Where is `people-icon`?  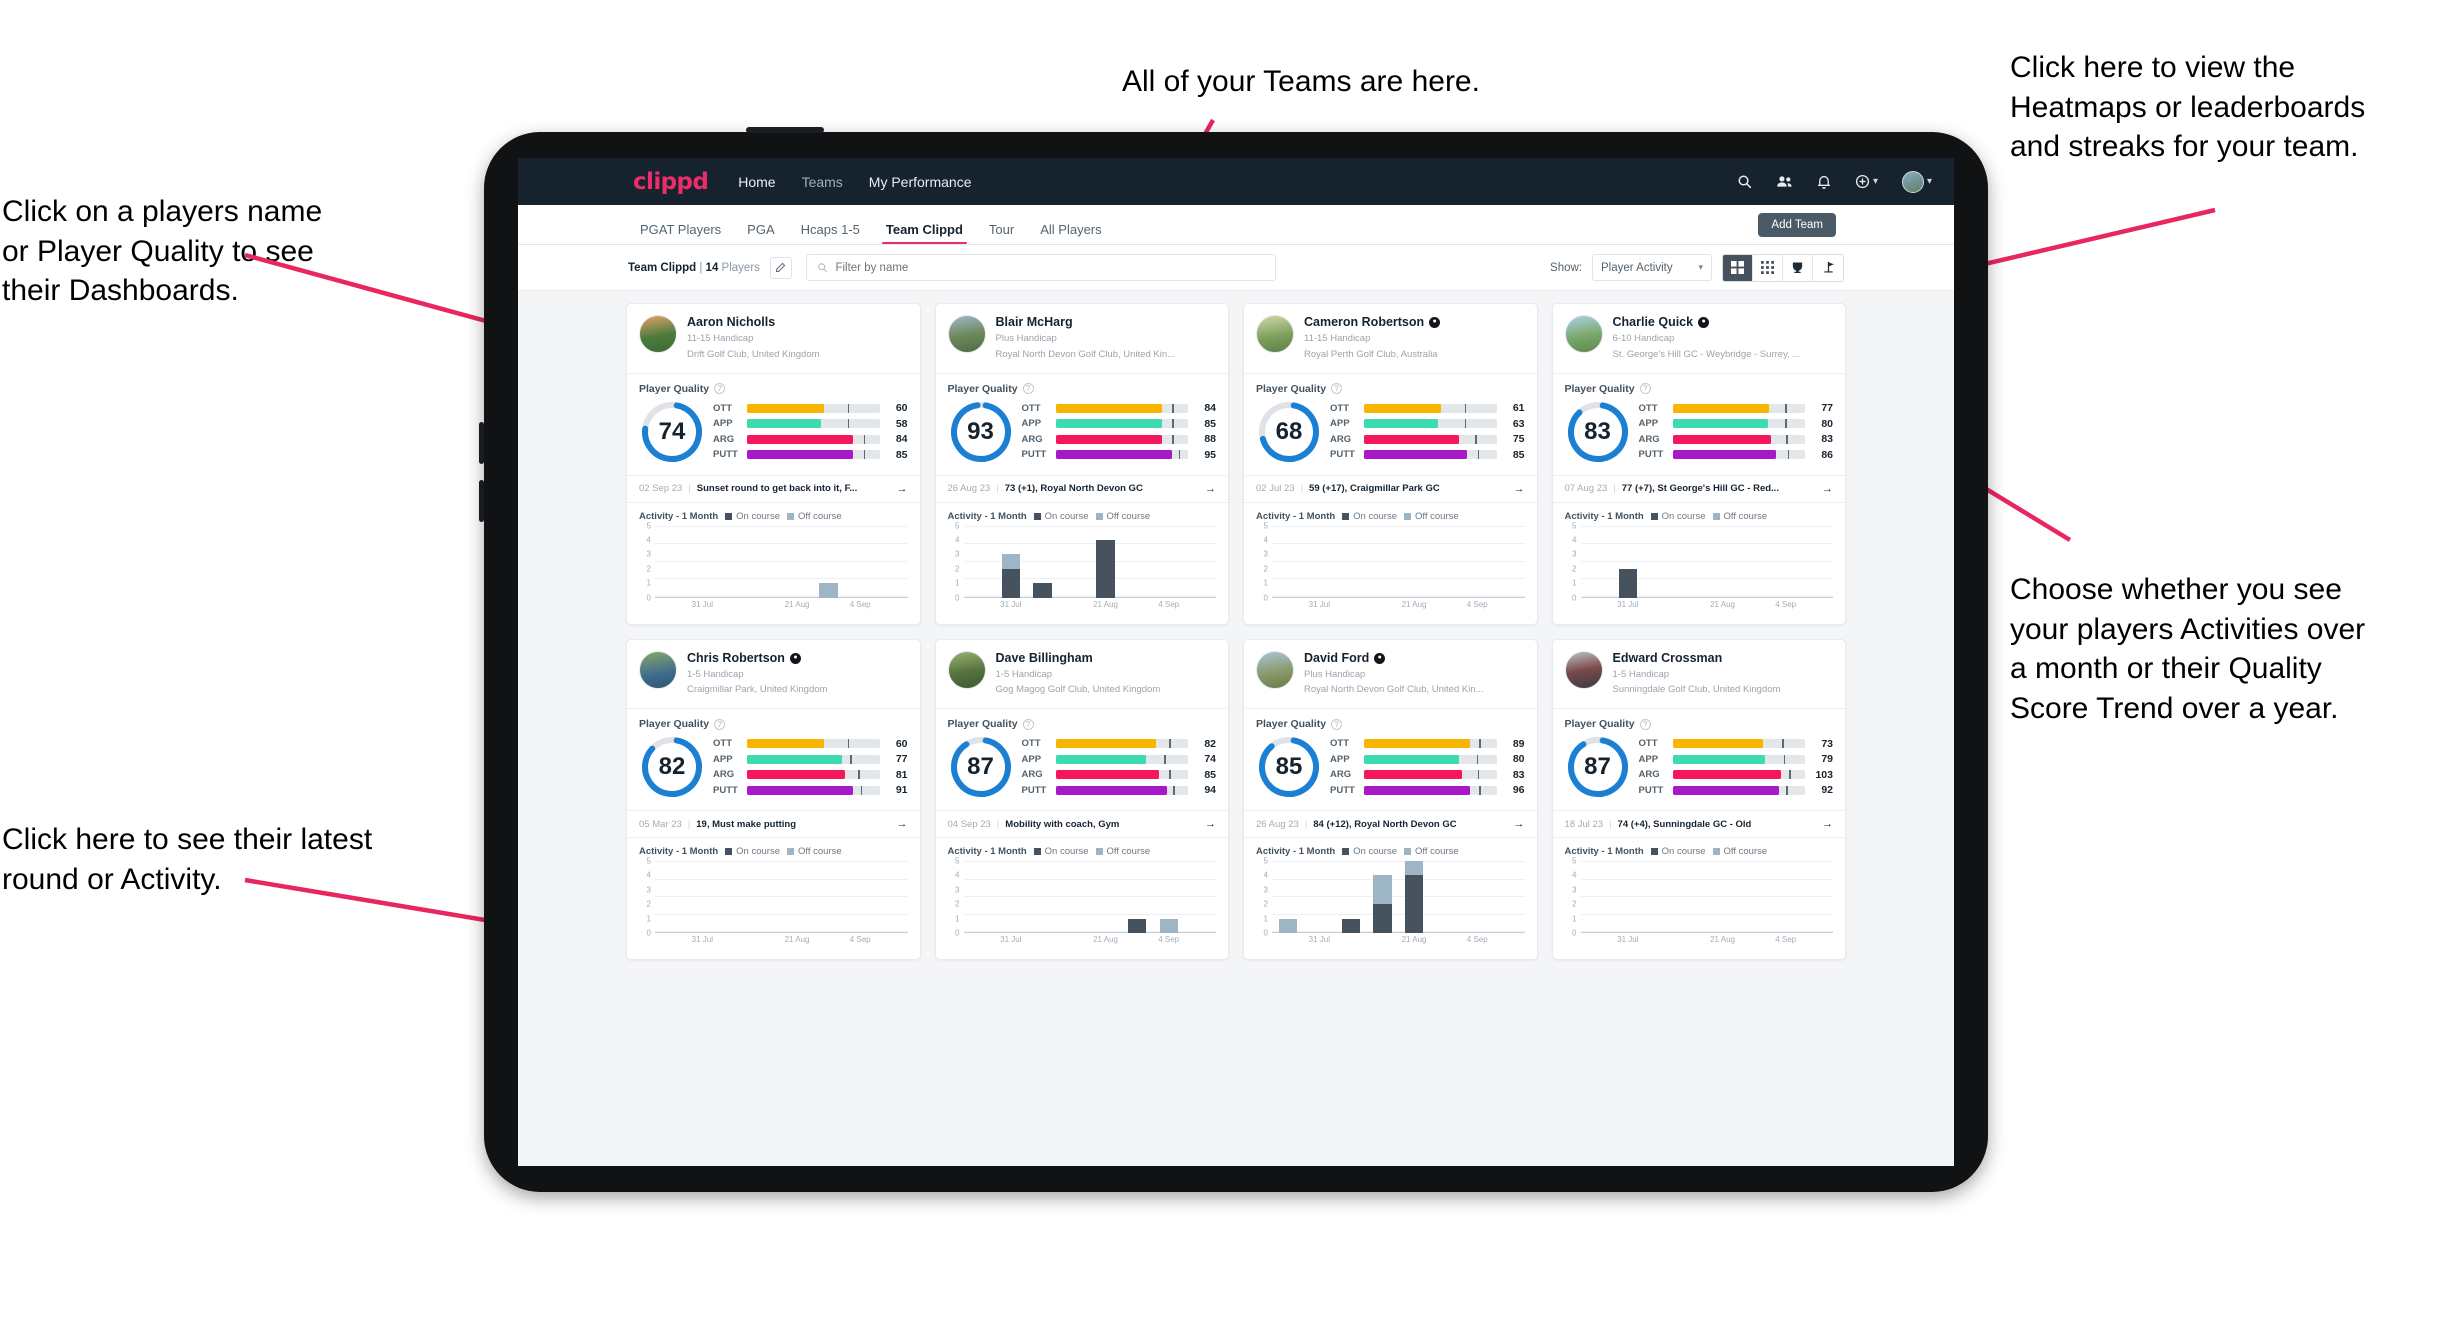 people-icon is located at coordinates (1784, 181).